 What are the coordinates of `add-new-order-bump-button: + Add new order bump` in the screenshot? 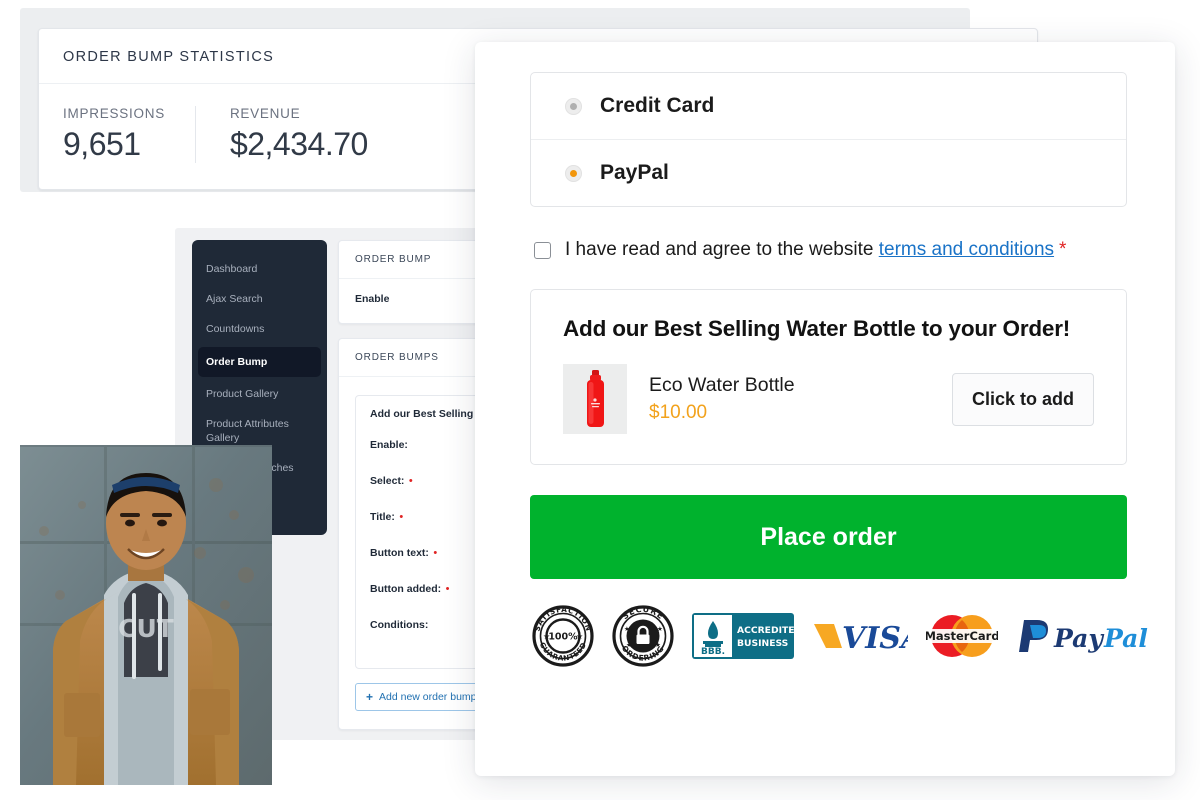 It's located at (421, 697).